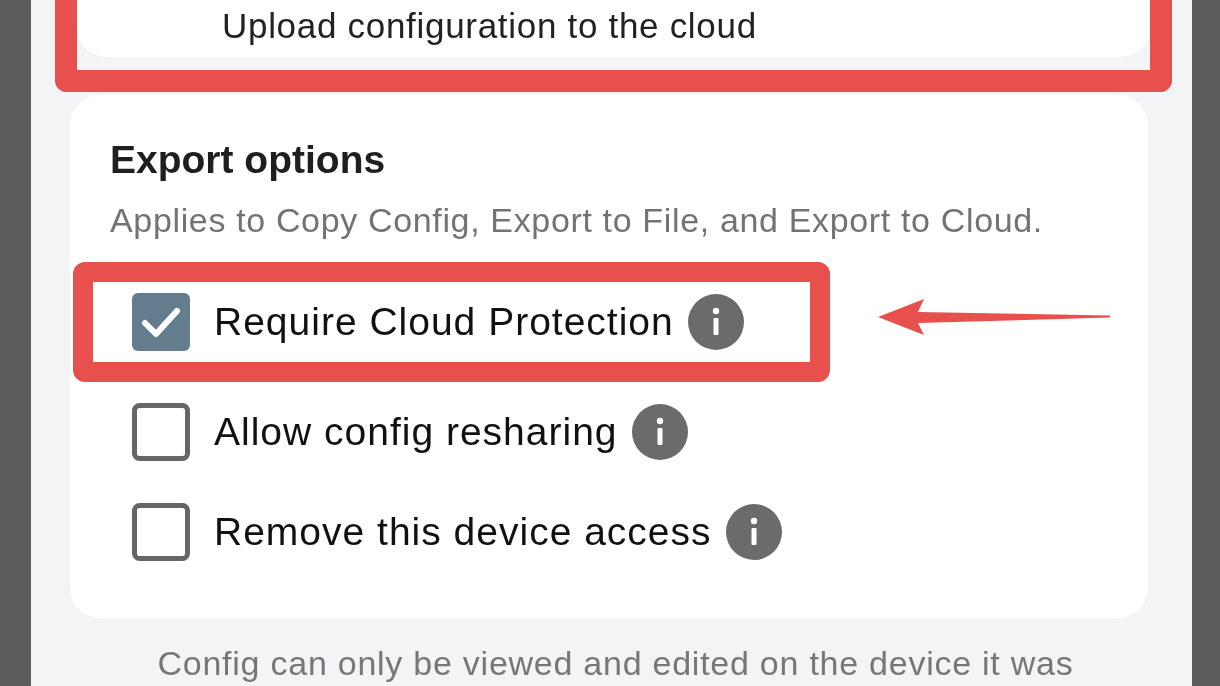 Image resolution: width=1220 pixels, height=686 pixels. Describe the element at coordinates (463, 532) in the screenshot. I see `checkbox-label: Remove this device access` at that location.